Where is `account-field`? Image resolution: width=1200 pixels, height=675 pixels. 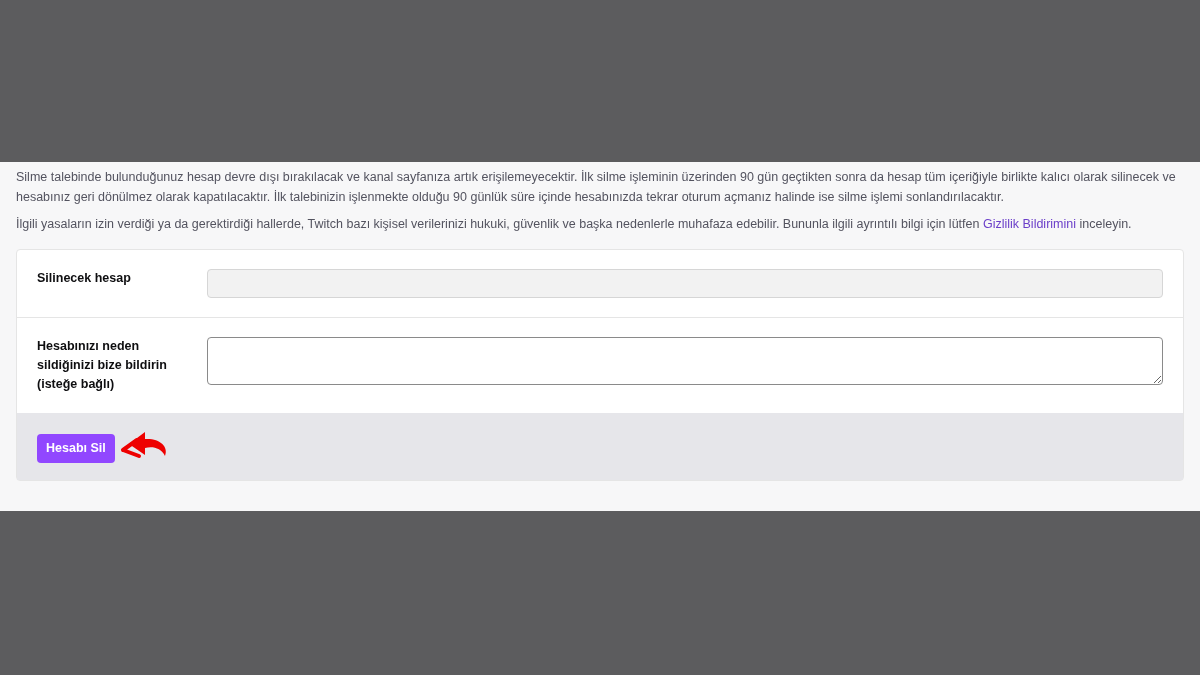 account-field is located at coordinates (685, 283).